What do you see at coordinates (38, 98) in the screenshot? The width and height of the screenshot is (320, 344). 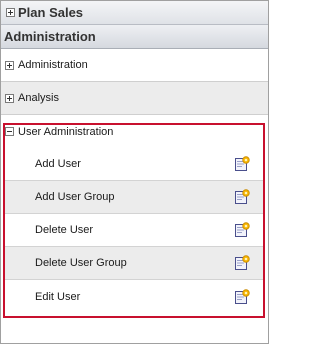 I see `tree-node-label: Analysis` at bounding box center [38, 98].